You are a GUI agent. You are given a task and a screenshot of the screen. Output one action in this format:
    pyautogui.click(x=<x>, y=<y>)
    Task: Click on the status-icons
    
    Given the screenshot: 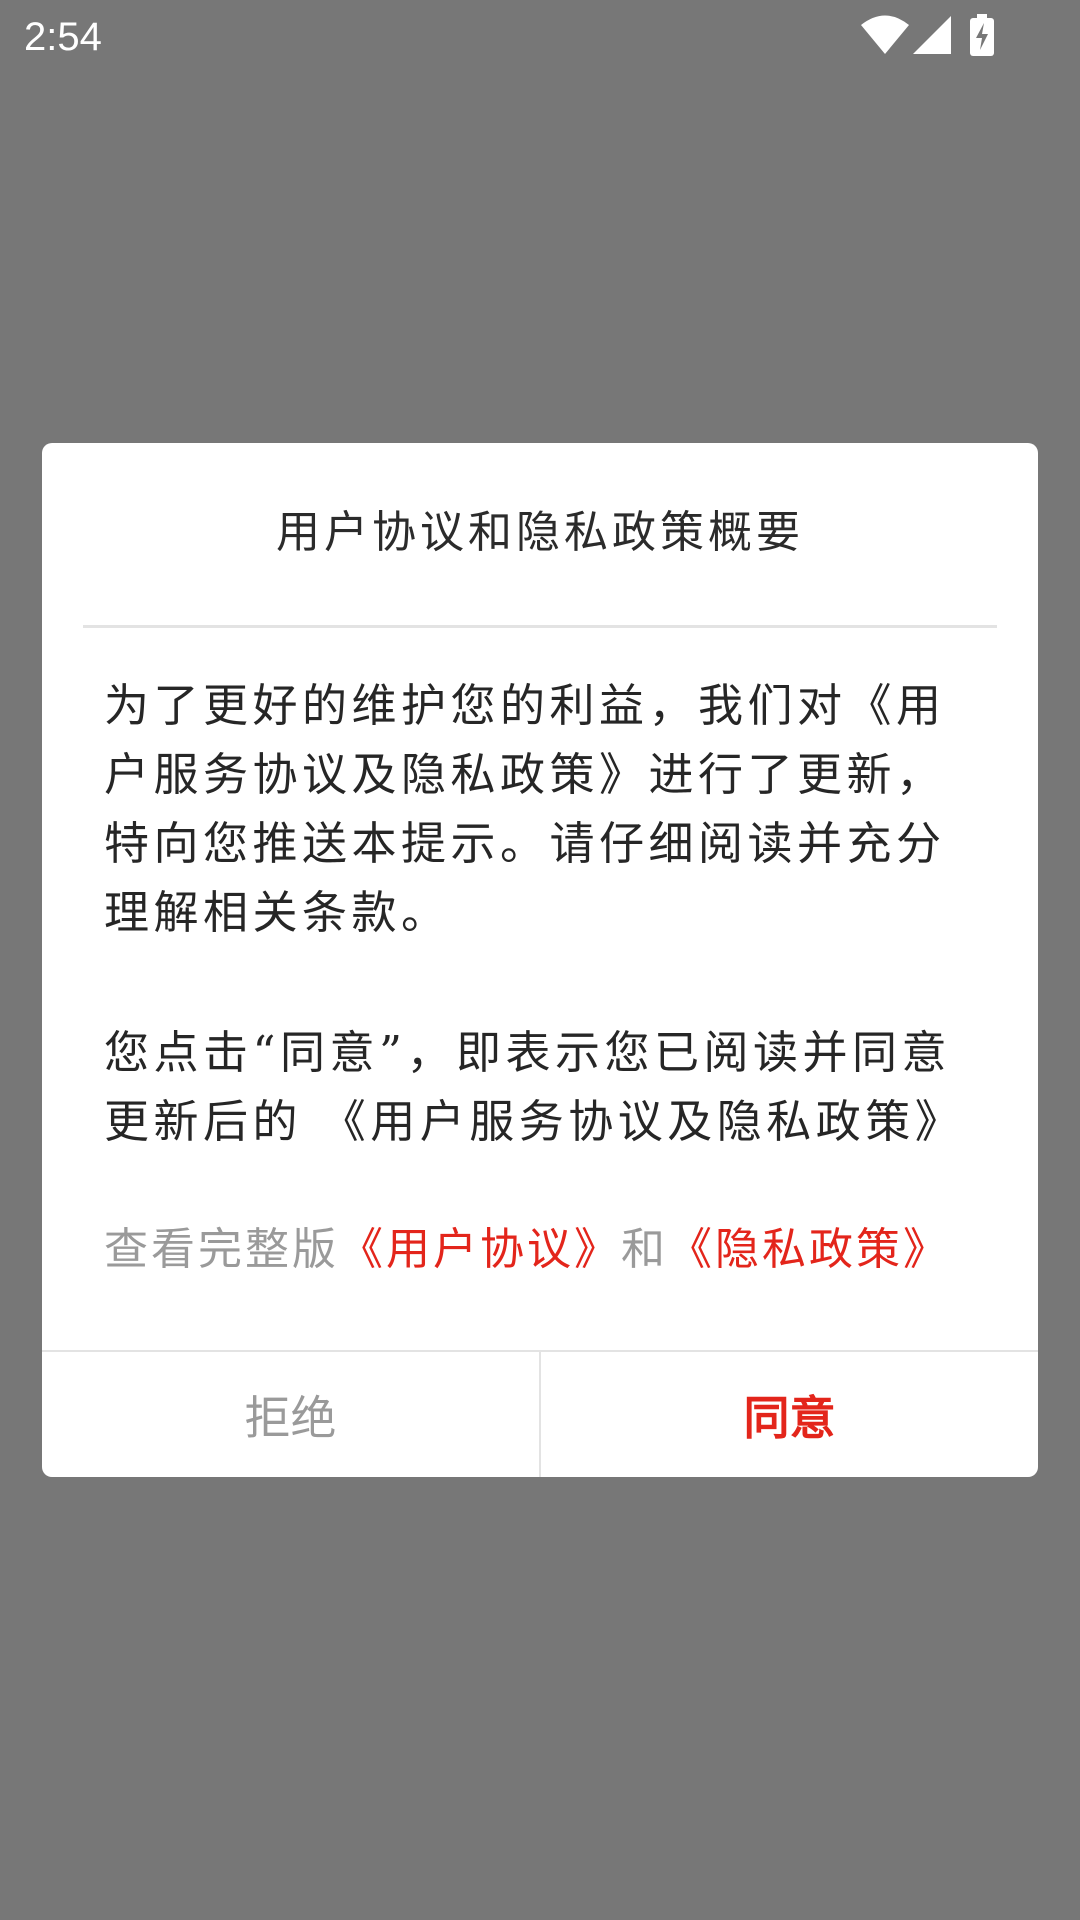 What is the action you would take?
    pyautogui.click(x=935, y=36)
    